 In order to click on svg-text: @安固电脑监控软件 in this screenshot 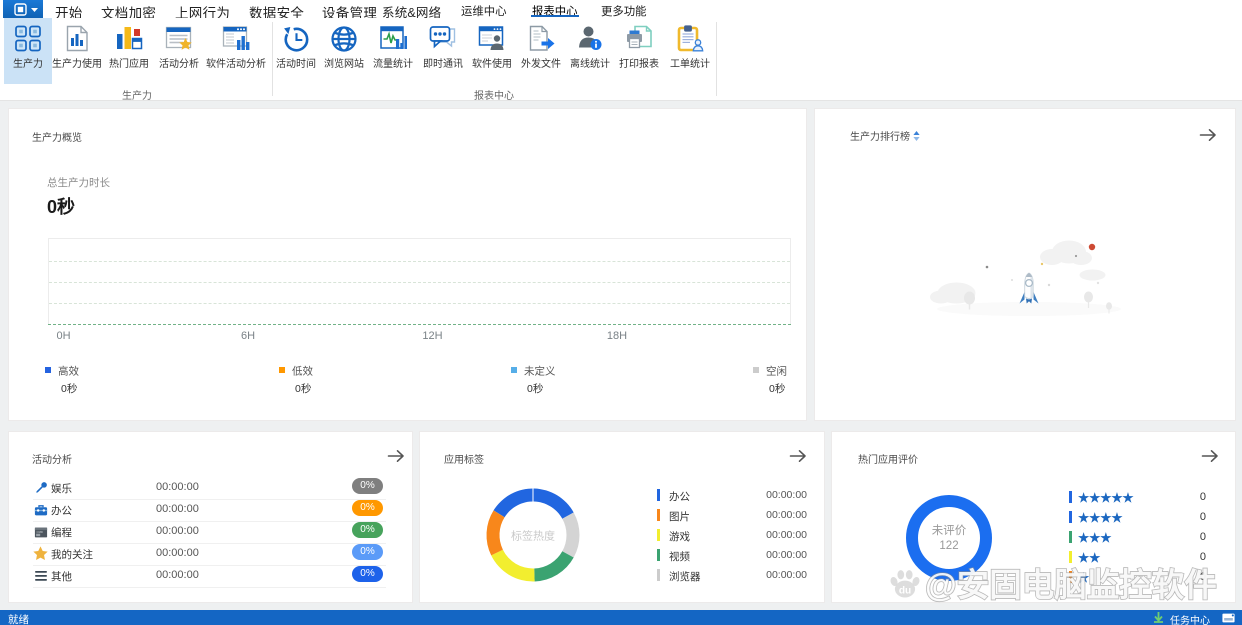, I will do `click(1071, 585)`.